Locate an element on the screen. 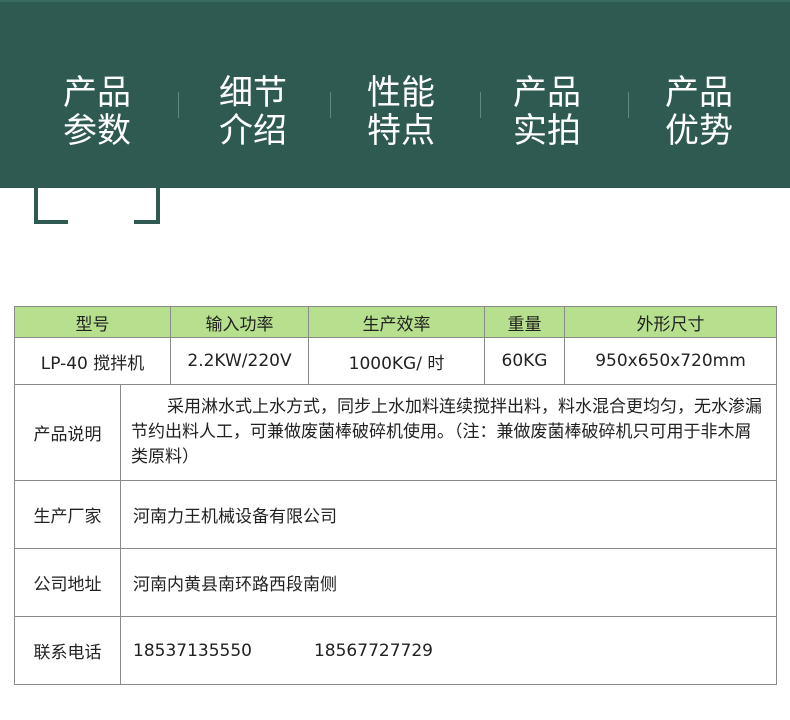  header-efficiency: 生产效率 is located at coordinates (396, 322).